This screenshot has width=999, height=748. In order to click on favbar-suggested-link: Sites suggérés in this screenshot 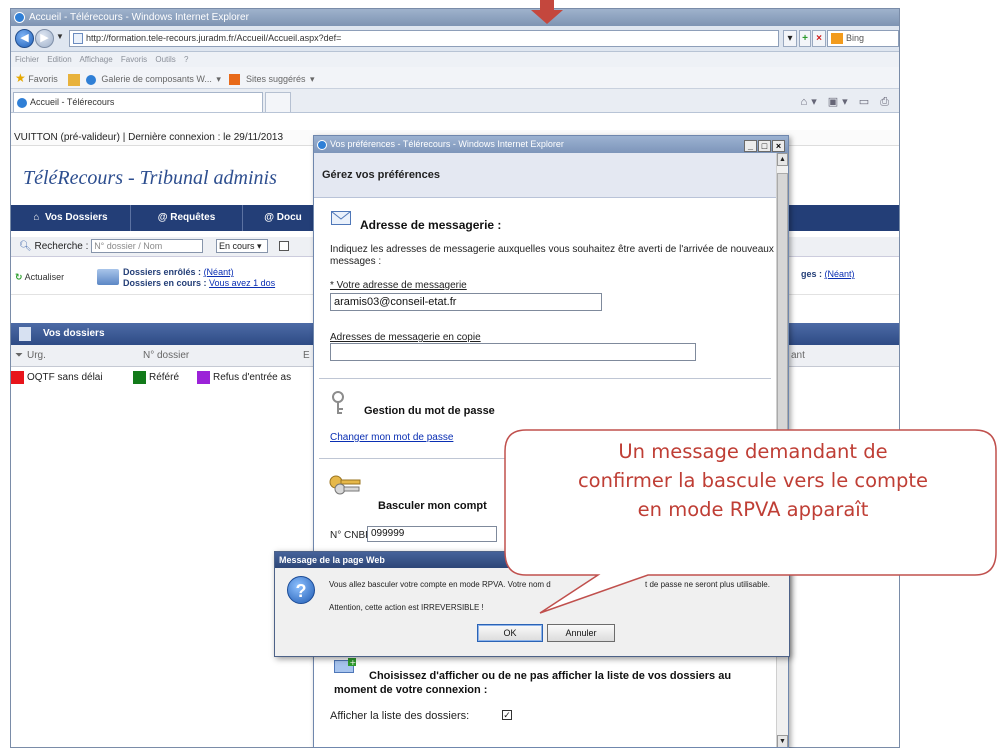, I will do `click(276, 79)`.